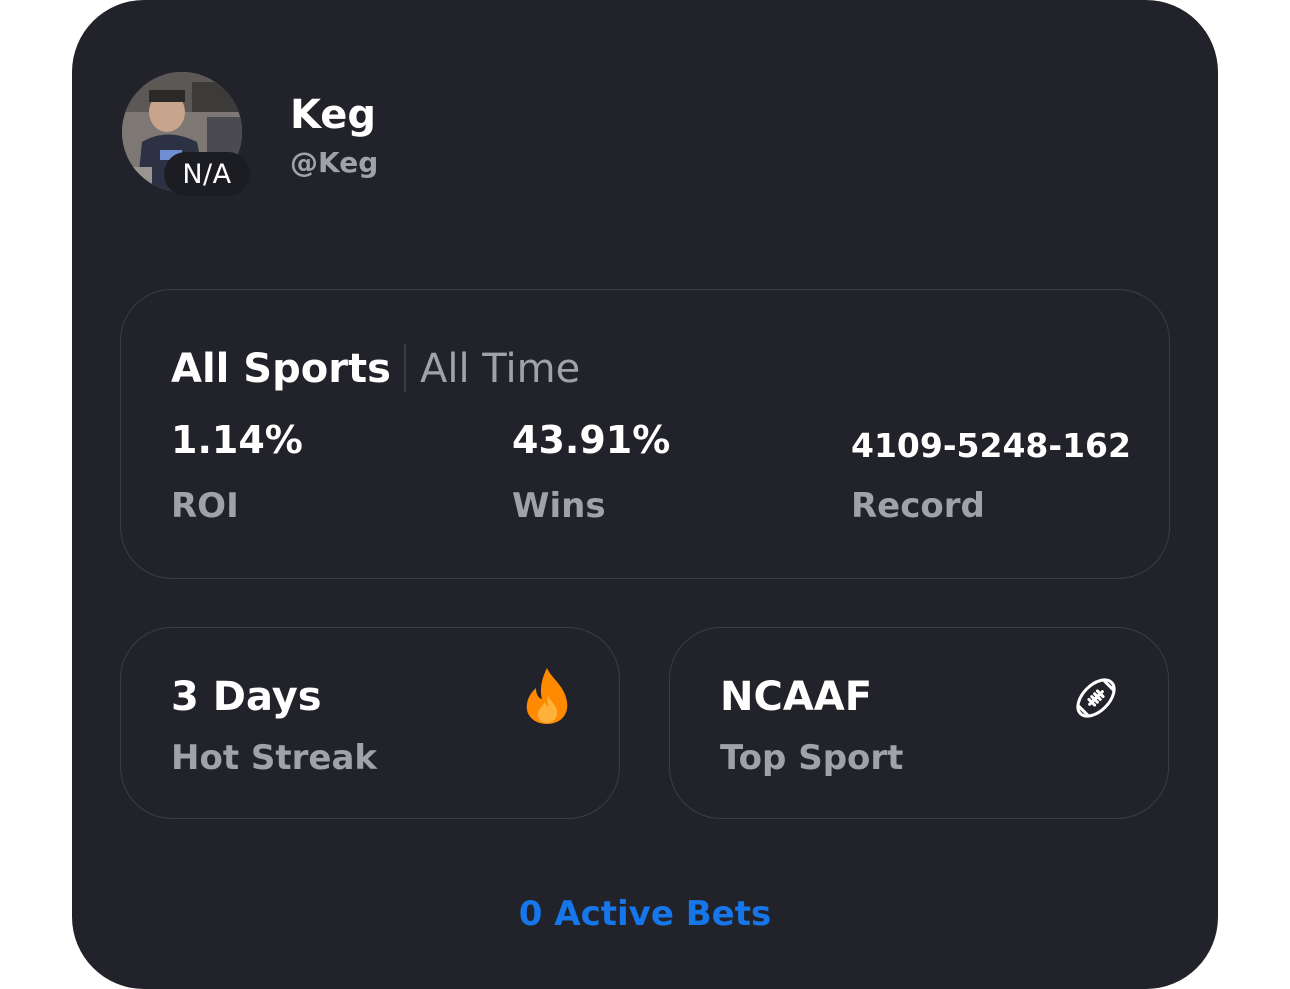 Image resolution: width=1290 pixels, height=989 pixels. What do you see at coordinates (370, 723) in the screenshot?
I see `hot-streak-card: 3 Days Hot Streak` at bounding box center [370, 723].